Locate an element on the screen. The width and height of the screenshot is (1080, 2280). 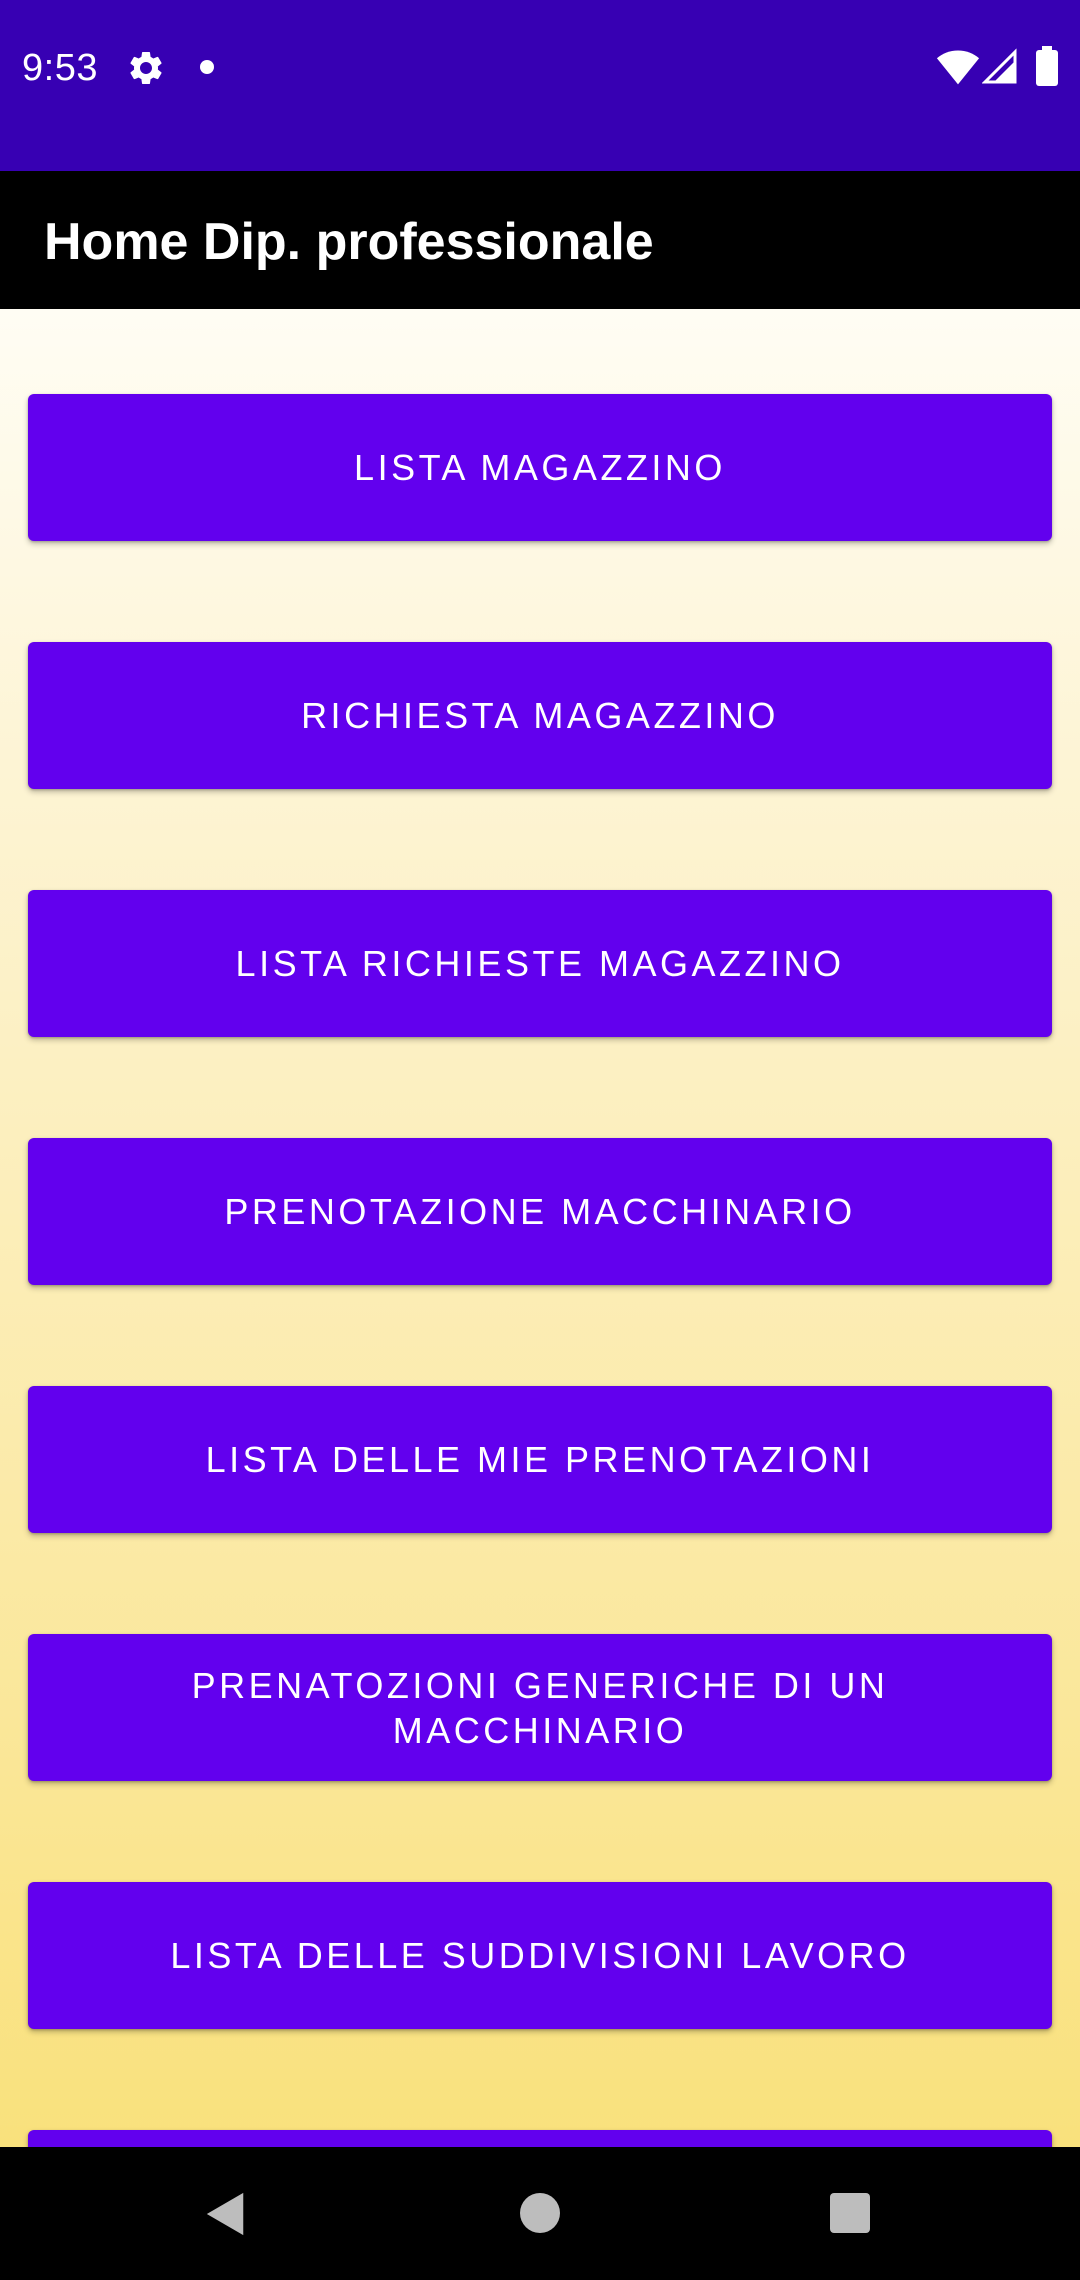
gear-icon is located at coordinates (146, 67).